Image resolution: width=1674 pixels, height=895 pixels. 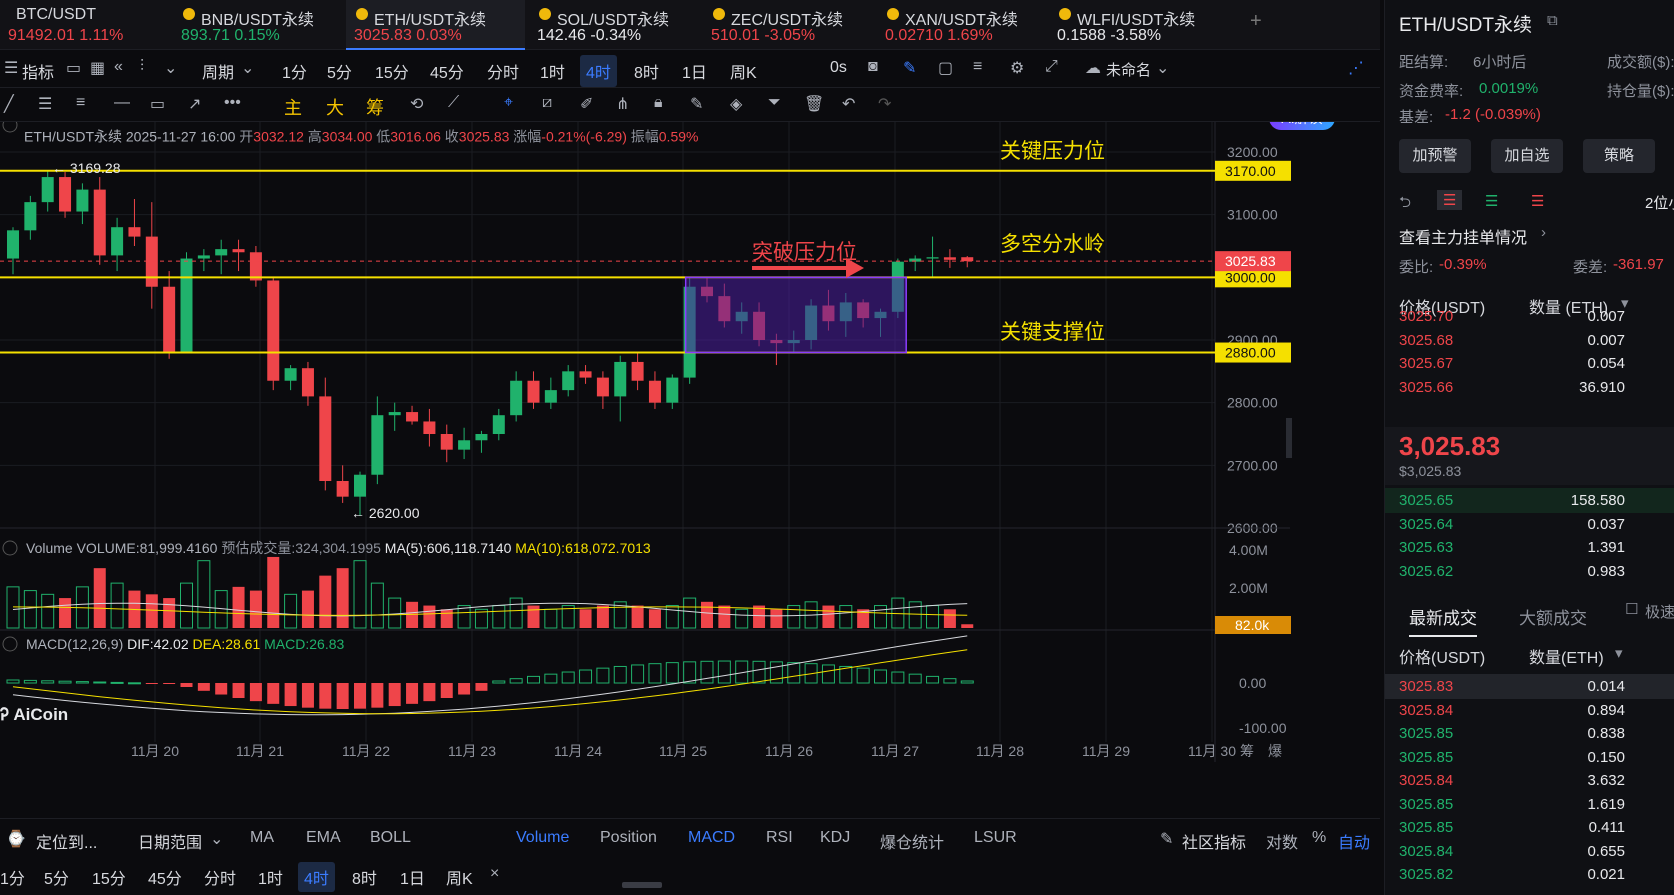 I want to click on interval-option: 4时, so click(x=598, y=71).